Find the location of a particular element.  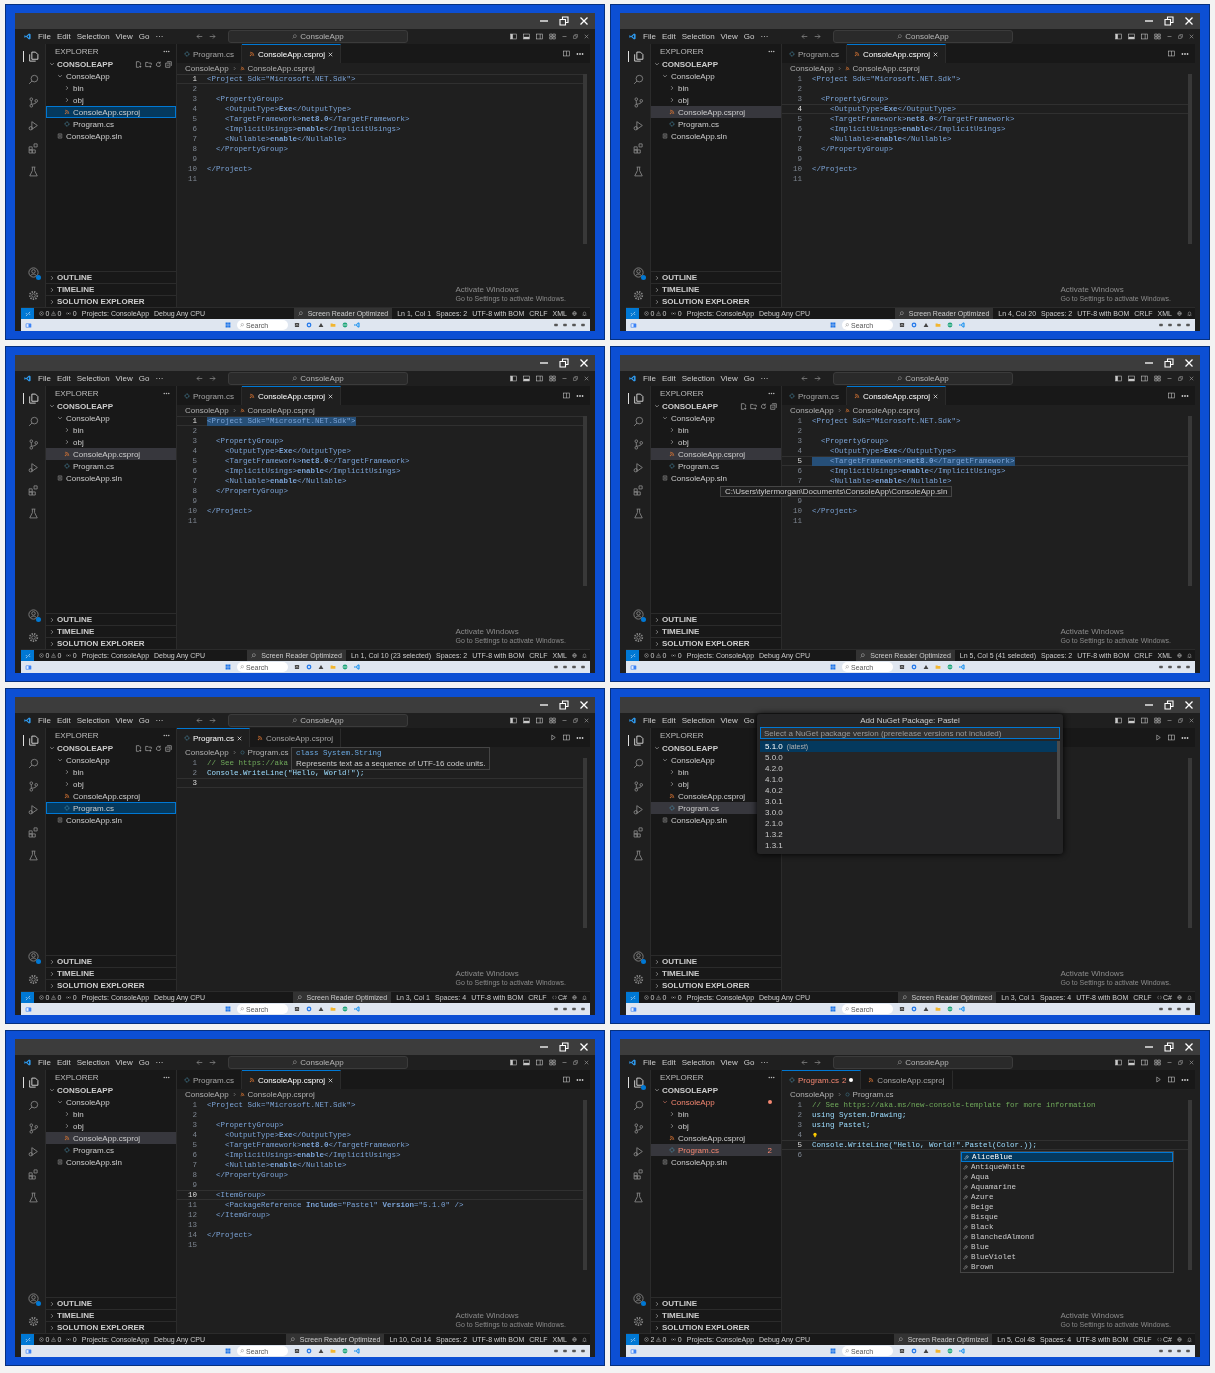

tree-item: ConsoleApp.csproj is located at coordinates (716, 1138).